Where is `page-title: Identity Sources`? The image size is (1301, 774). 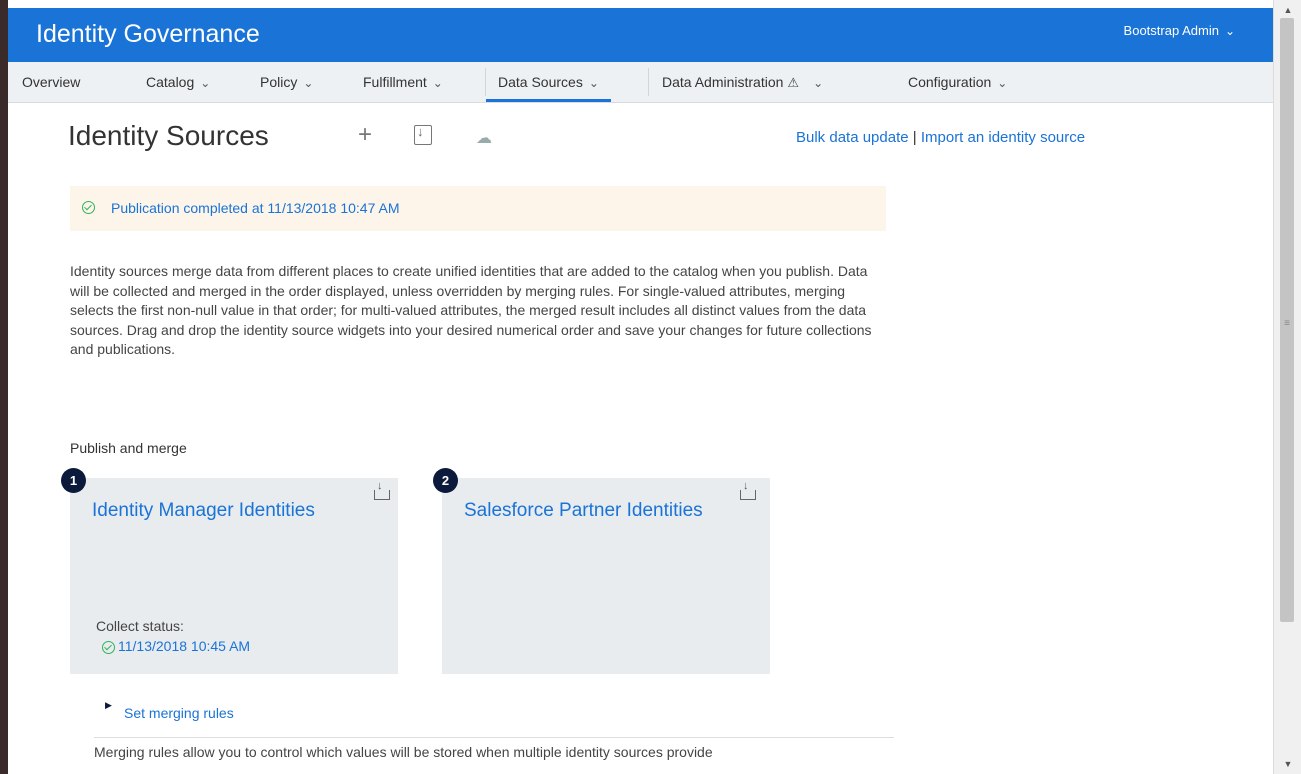
page-title: Identity Sources is located at coordinates (168, 135).